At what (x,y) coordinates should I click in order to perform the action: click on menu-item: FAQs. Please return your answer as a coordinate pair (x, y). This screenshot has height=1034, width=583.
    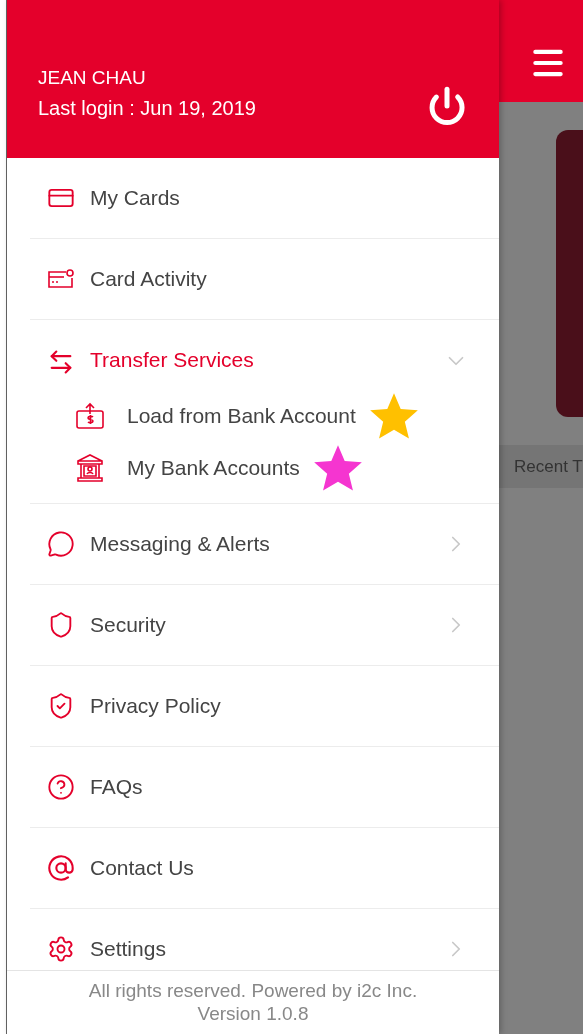
    Looking at the image, I should click on (116, 787).